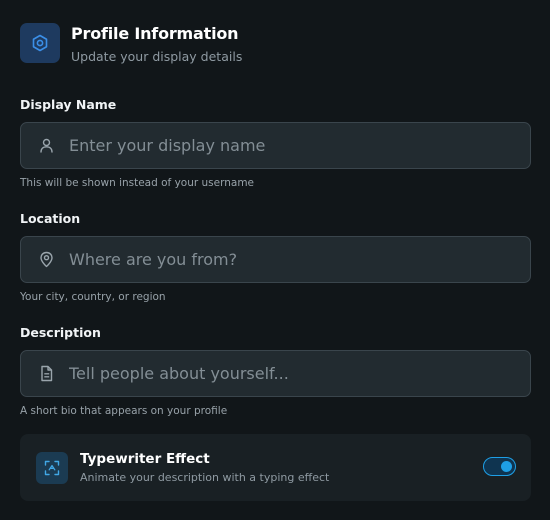 This screenshot has height=520, width=550. What do you see at coordinates (46, 259) in the screenshot?
I see `map-pin-icon` at bounding box center [46, 259].